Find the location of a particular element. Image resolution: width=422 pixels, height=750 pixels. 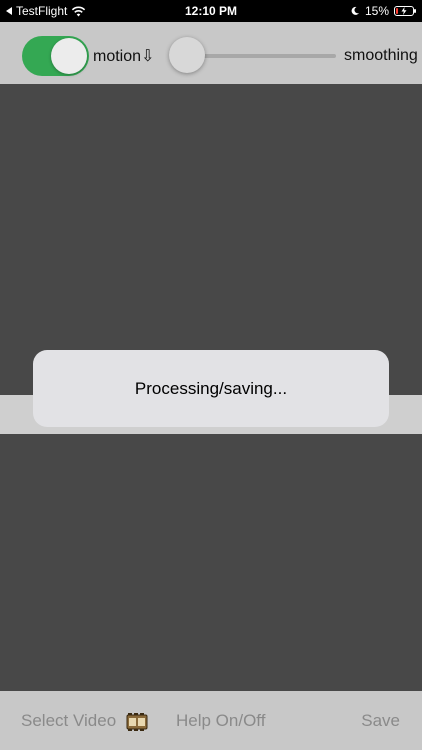

moon-icon is located at coordinates (355, 10).